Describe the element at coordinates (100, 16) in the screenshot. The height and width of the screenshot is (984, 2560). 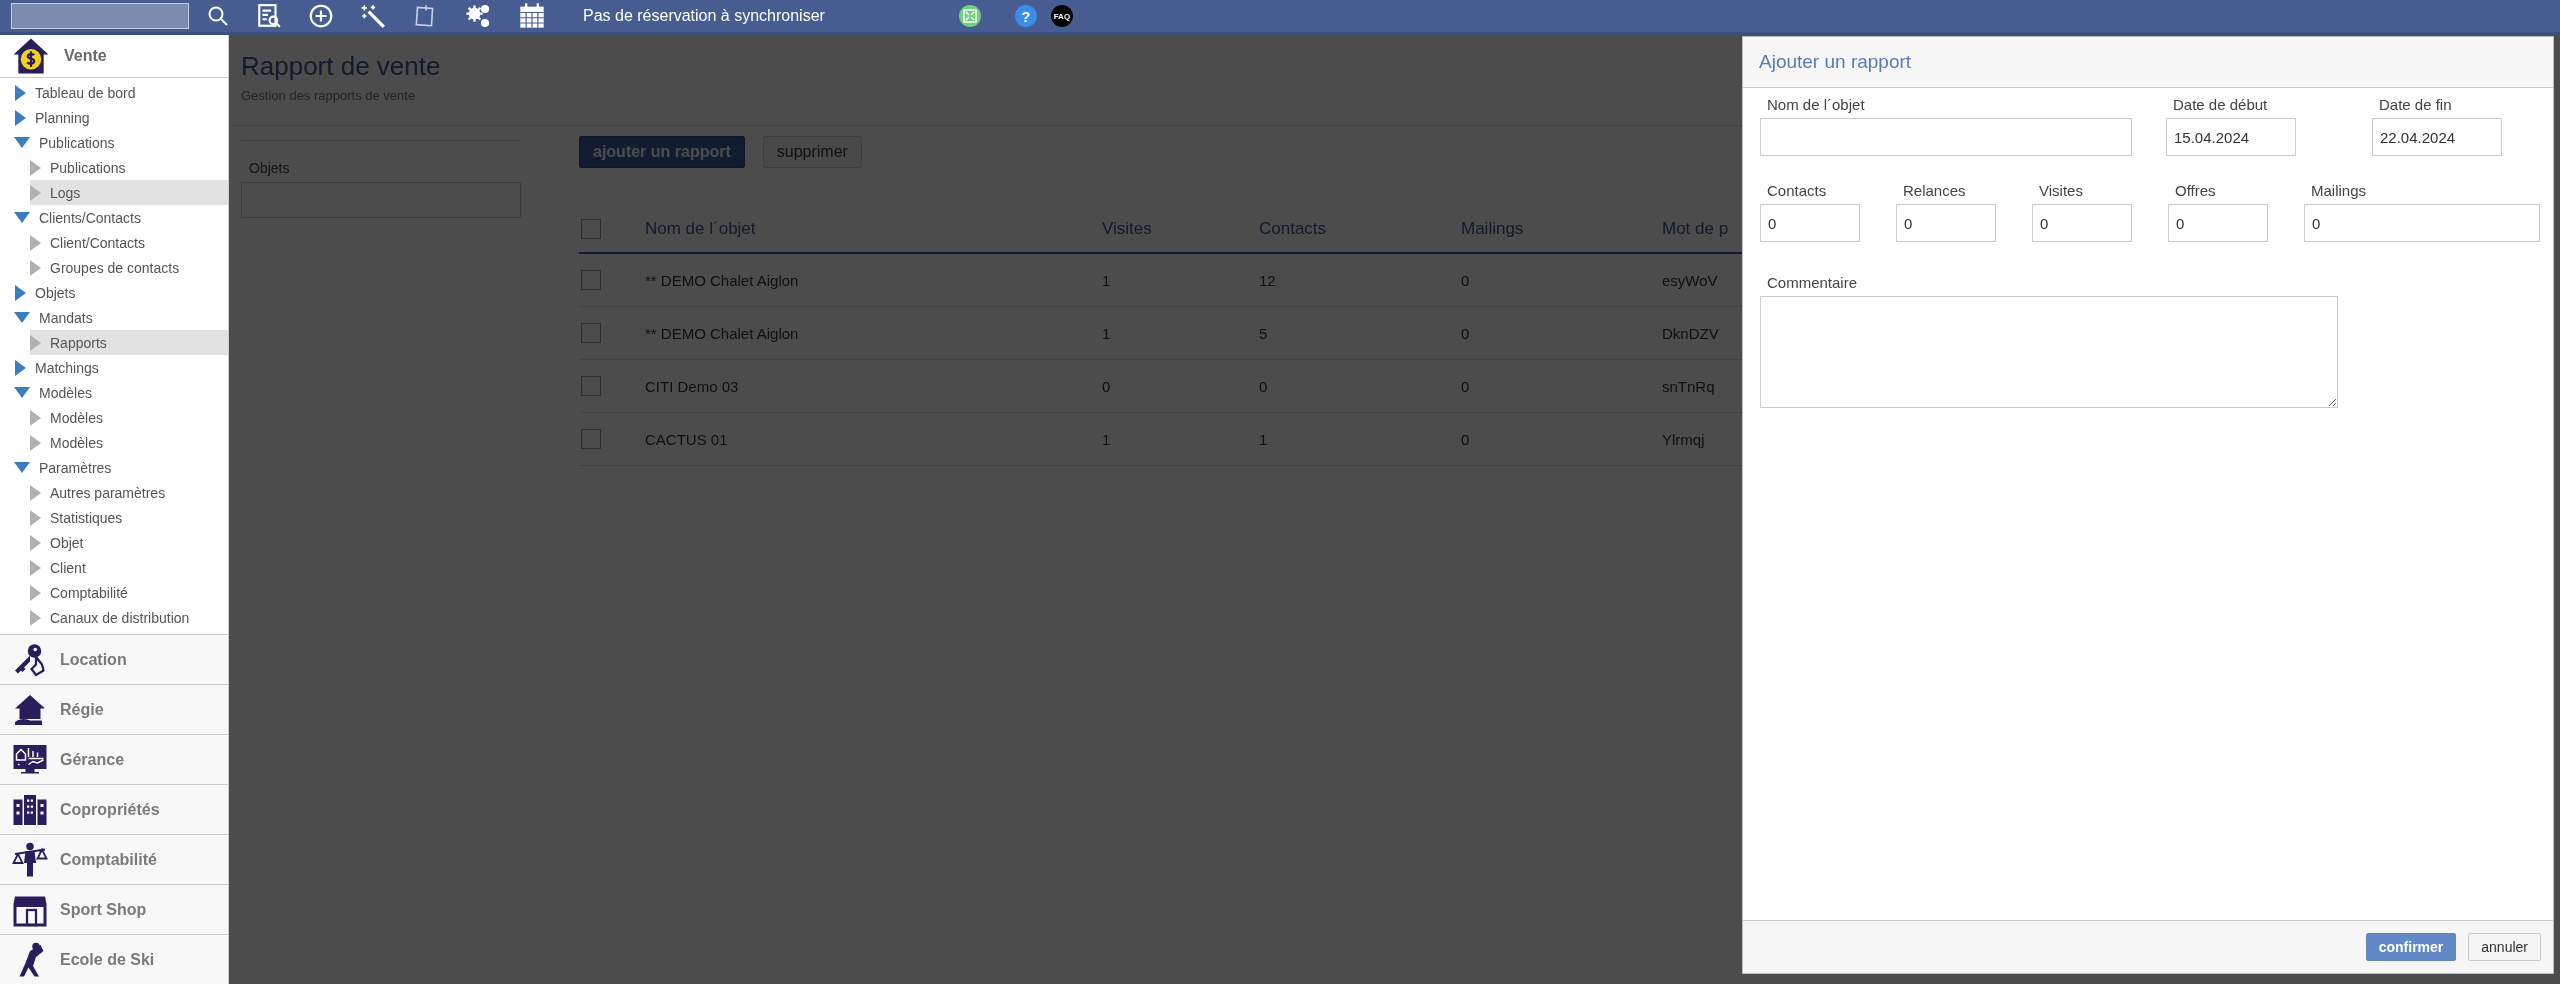
I see `search-field` at that location.